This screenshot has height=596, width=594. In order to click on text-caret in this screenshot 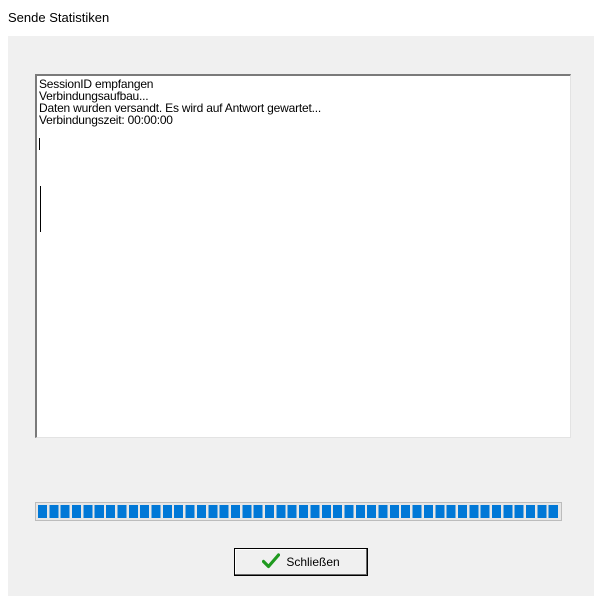, I will do `click(39, 144)`.